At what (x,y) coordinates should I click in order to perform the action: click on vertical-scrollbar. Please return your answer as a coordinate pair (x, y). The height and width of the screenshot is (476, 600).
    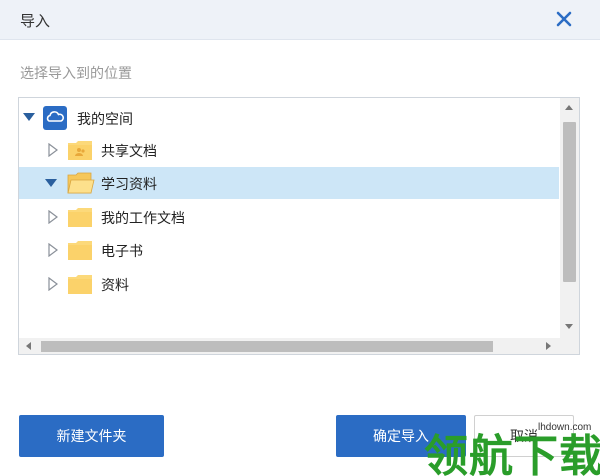
    Looking at the image, I should click on (569, 218).